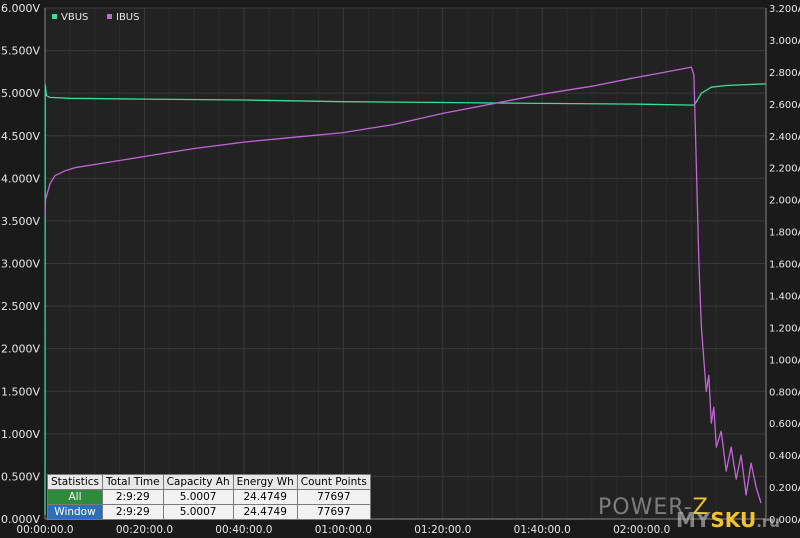 The height and width of the screenshot is (538, 800). What do you see at coordinates (784, 201) in the screenshot?
I see `y-right-tick-label: 2.000A` at bounding box center [784, 201].